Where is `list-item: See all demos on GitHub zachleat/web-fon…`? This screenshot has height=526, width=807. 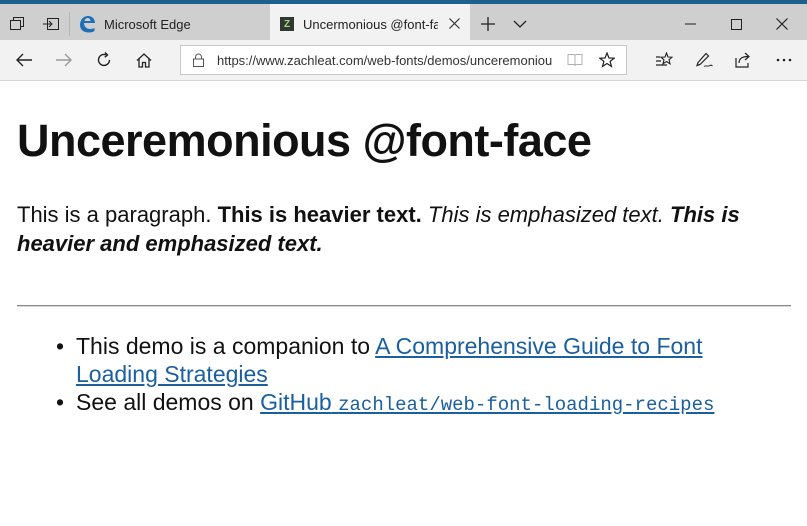 list-item: See all demos on GitHub zachleat/web-fon… is located at coordinates (406, 403).